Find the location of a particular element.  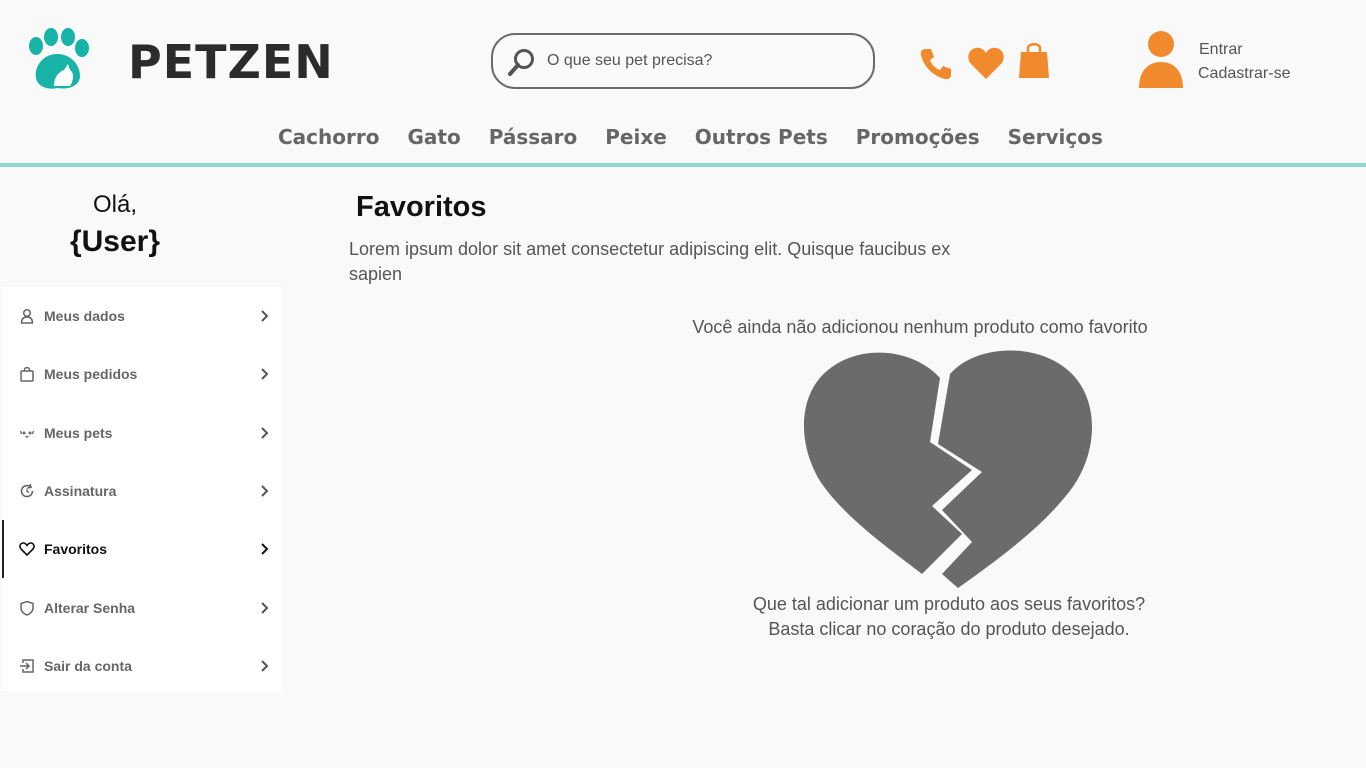

sidebar-item-label: Meus pedidos is located at coordinates (91, 374).